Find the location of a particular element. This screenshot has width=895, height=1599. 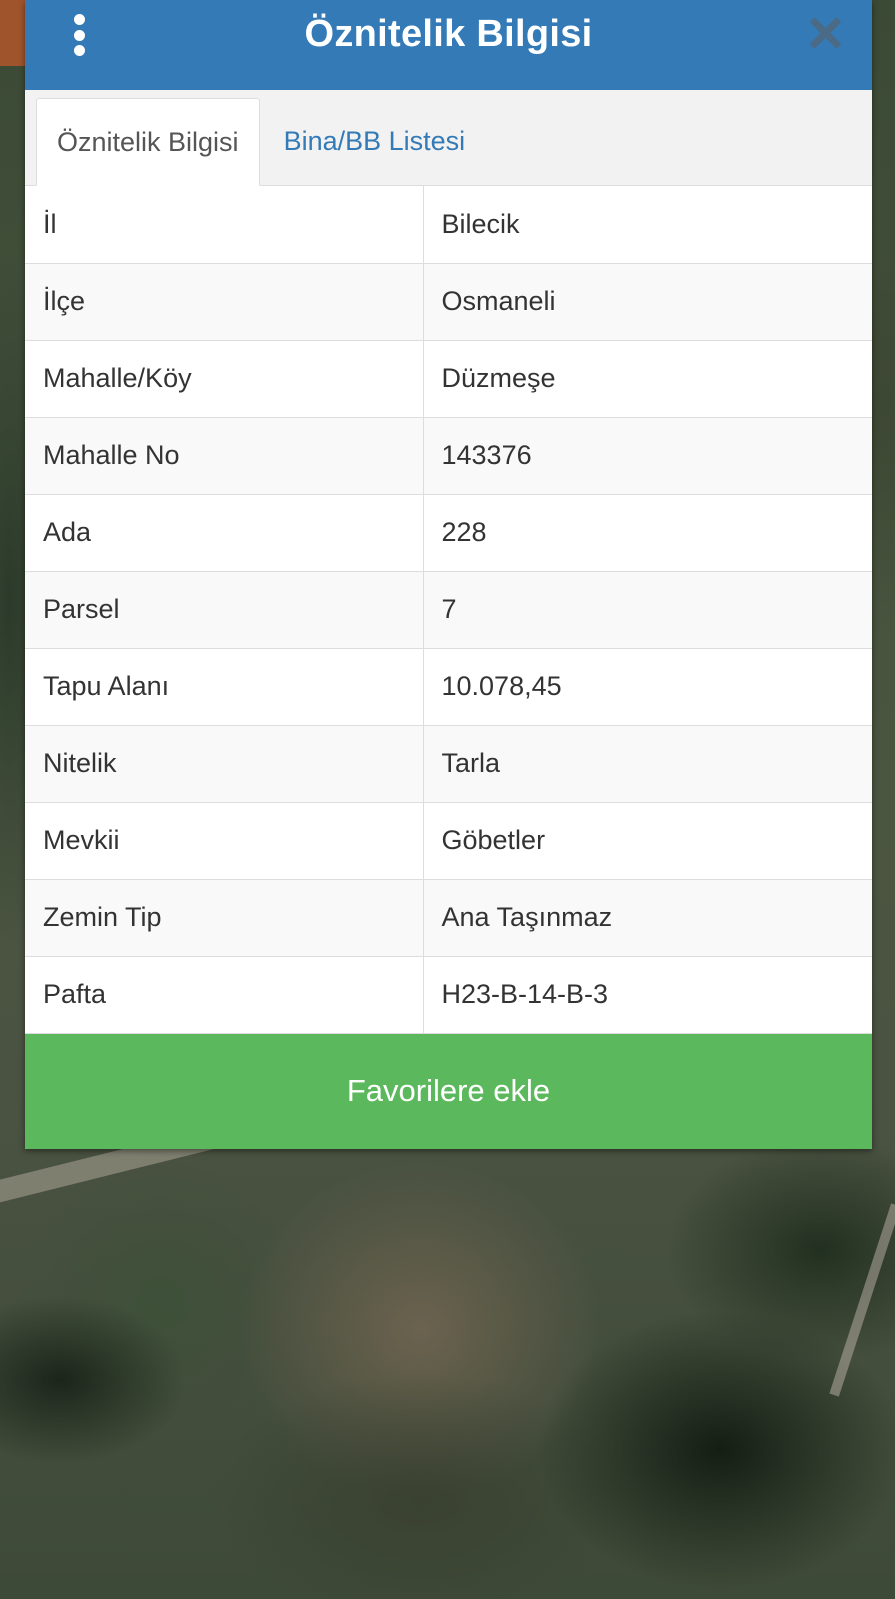

attribute-value: Ana Taşınmaz is located at coordinates (647, 917).